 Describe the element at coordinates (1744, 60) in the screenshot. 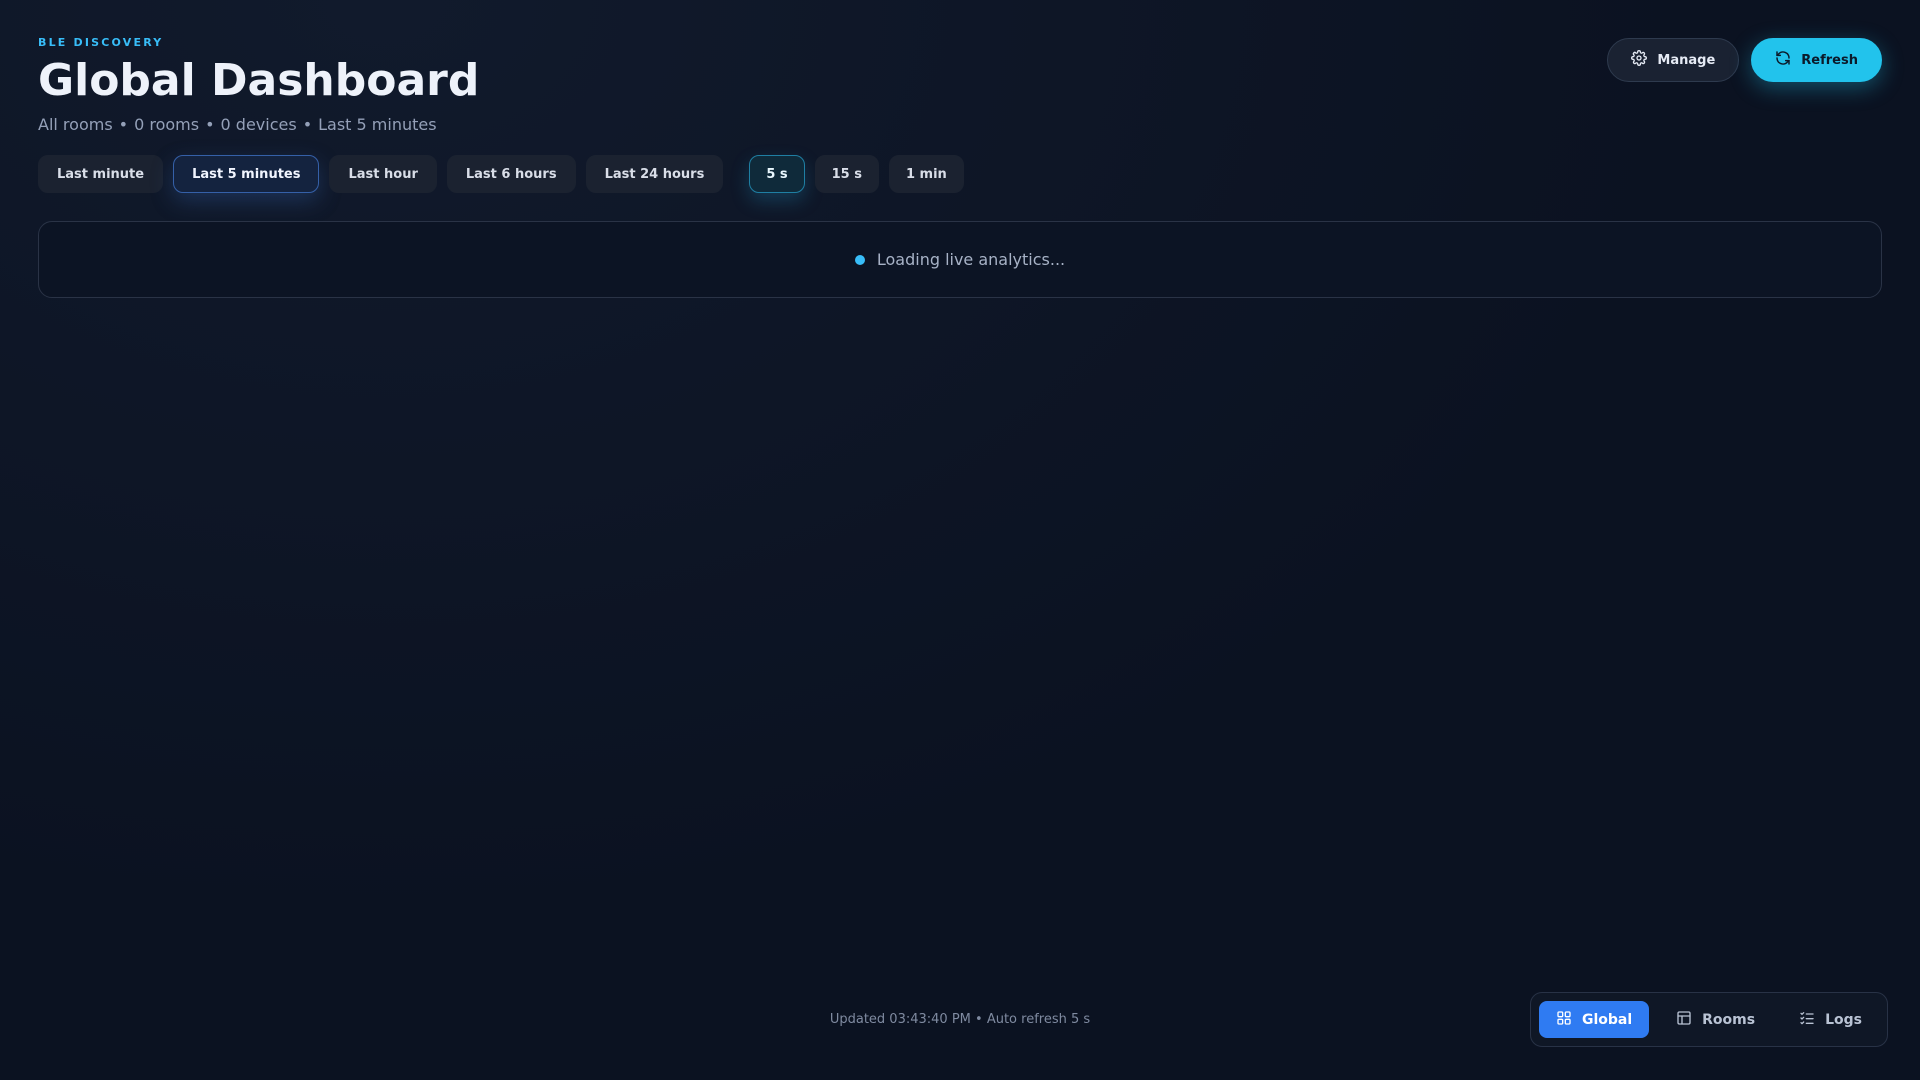

I see `header-actions: Manage Refresh` at that location.